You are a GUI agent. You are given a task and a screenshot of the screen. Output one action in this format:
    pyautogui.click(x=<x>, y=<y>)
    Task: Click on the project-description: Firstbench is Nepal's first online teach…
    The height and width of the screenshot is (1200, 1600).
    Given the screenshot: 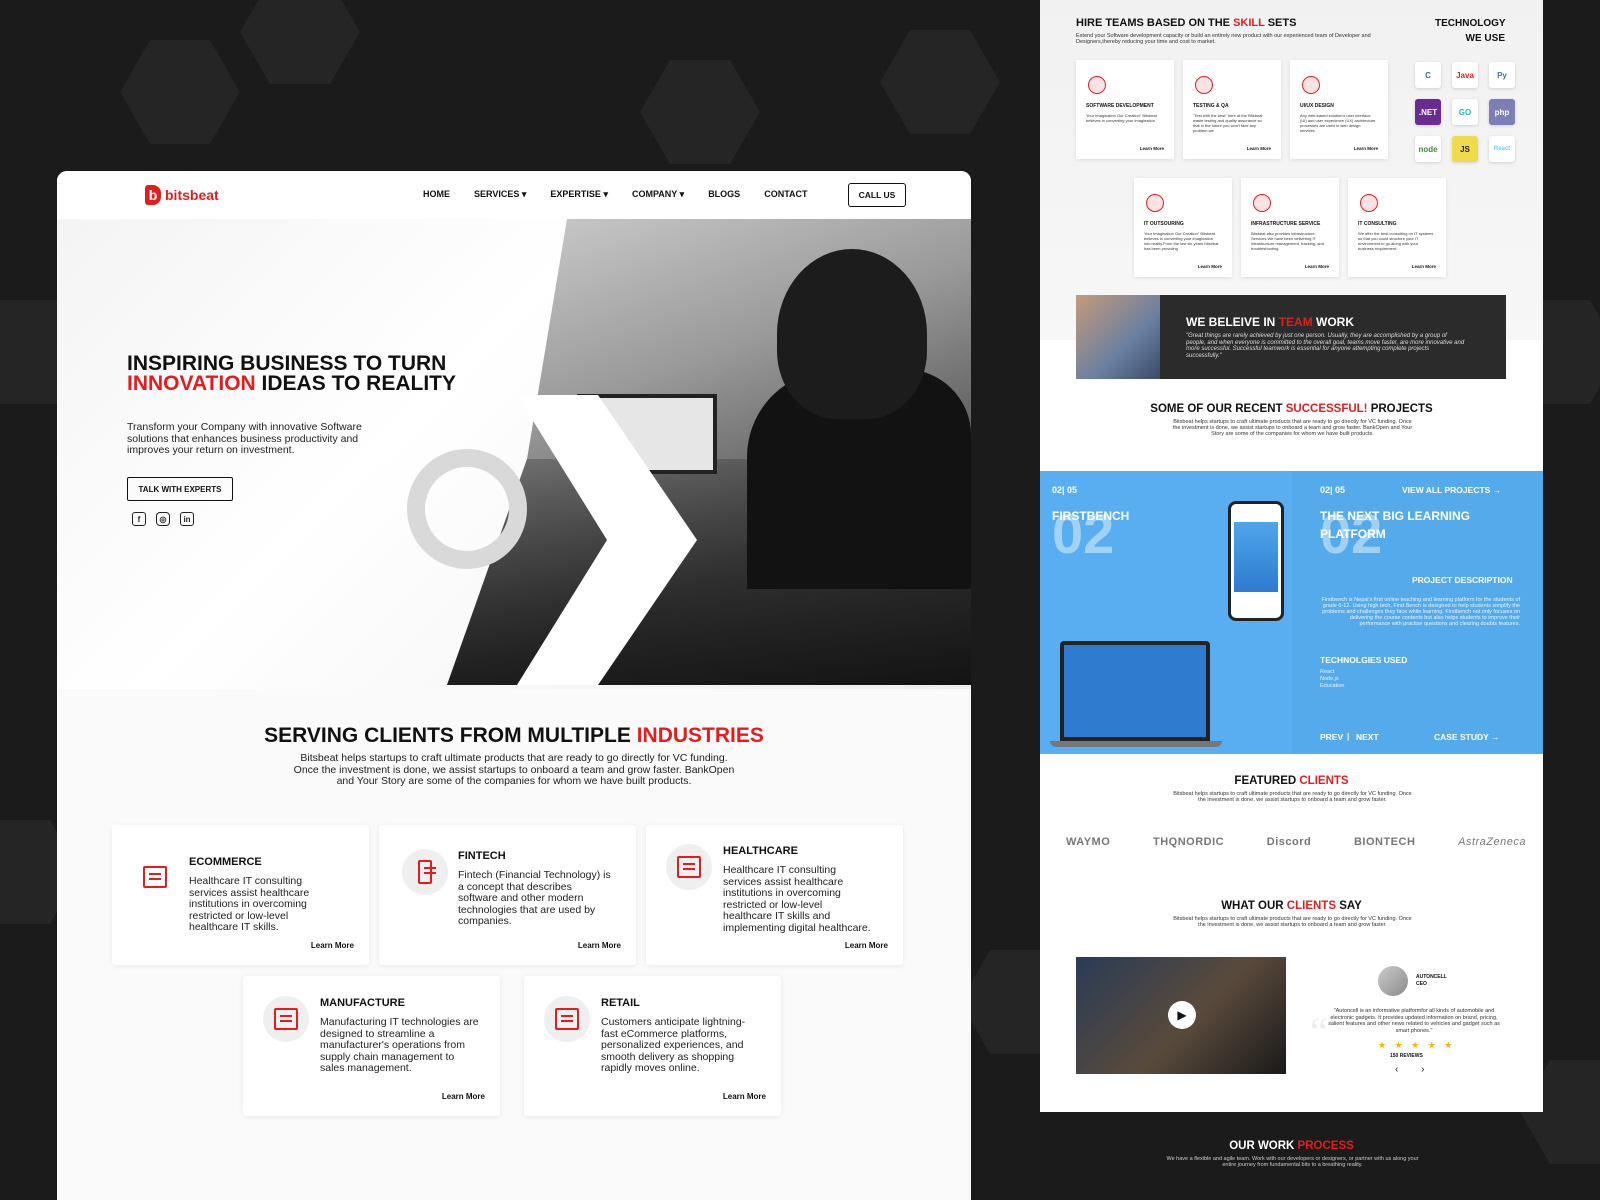 What is the action you would take?
    pyautogui.click(x=1420, y=612)
    